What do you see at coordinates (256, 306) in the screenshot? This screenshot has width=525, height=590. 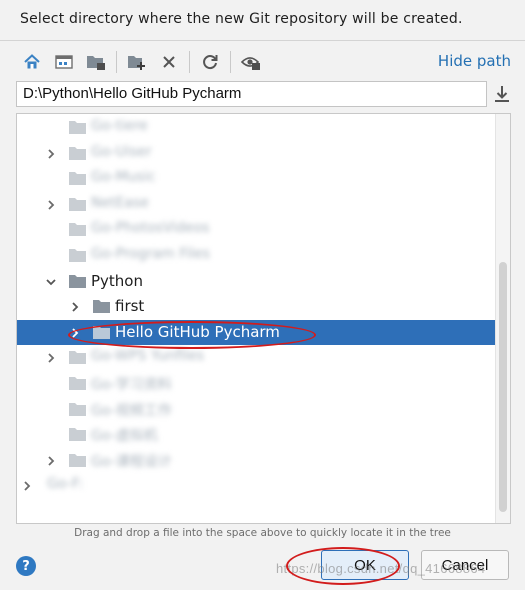 I see `tree-row: first` at bounding box center [256, 306].